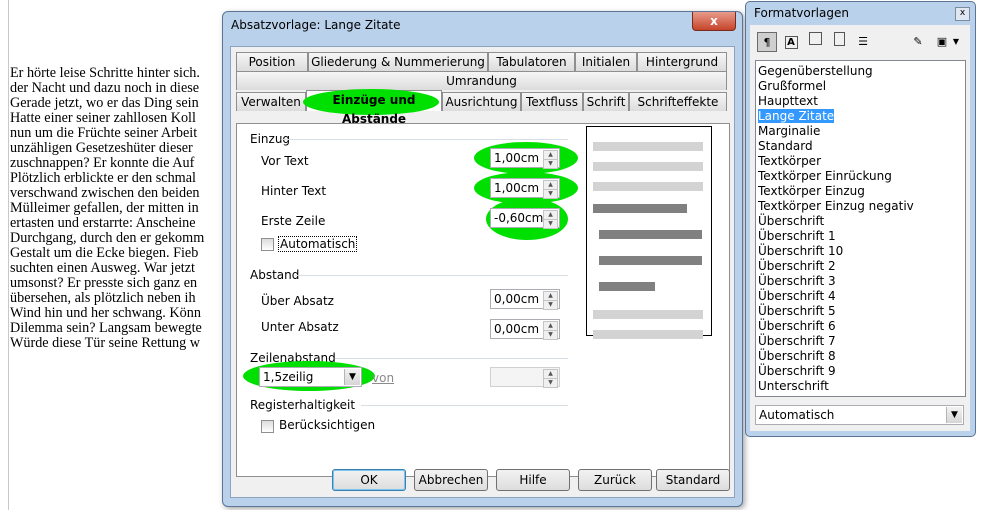 This screenshot has height=510, width=992. Describe the element at coordinates (105, 88) in the screenshot. I see `document-line: der Nacht und dazu noch in diese` at that location.